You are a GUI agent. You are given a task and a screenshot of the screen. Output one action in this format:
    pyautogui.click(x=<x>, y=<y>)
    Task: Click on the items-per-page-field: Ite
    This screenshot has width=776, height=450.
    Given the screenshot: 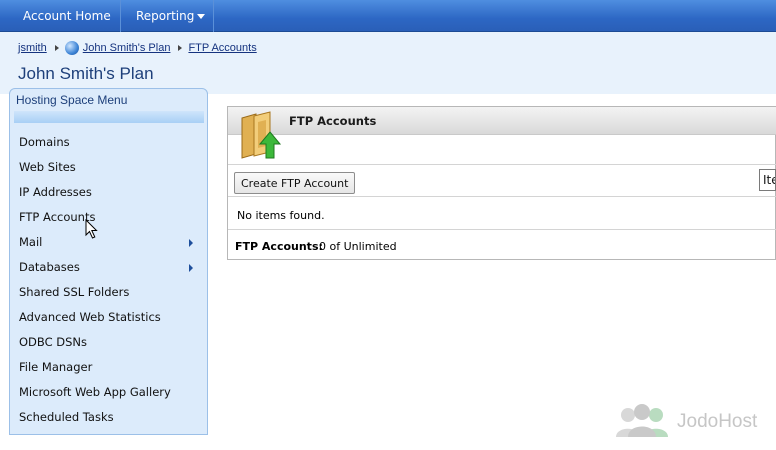 What is the action you would take?
    pyautogui.click(x=767, y=180)
    